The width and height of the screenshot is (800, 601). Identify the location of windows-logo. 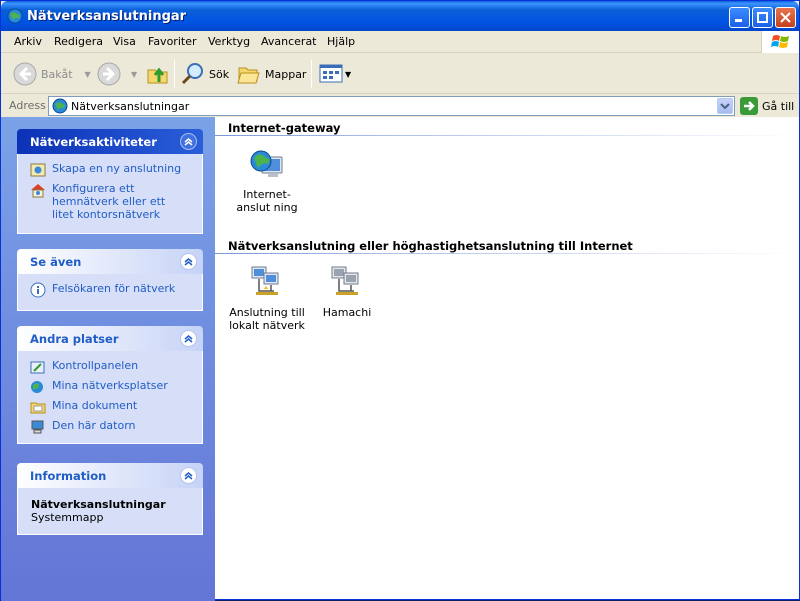
(780, 42).